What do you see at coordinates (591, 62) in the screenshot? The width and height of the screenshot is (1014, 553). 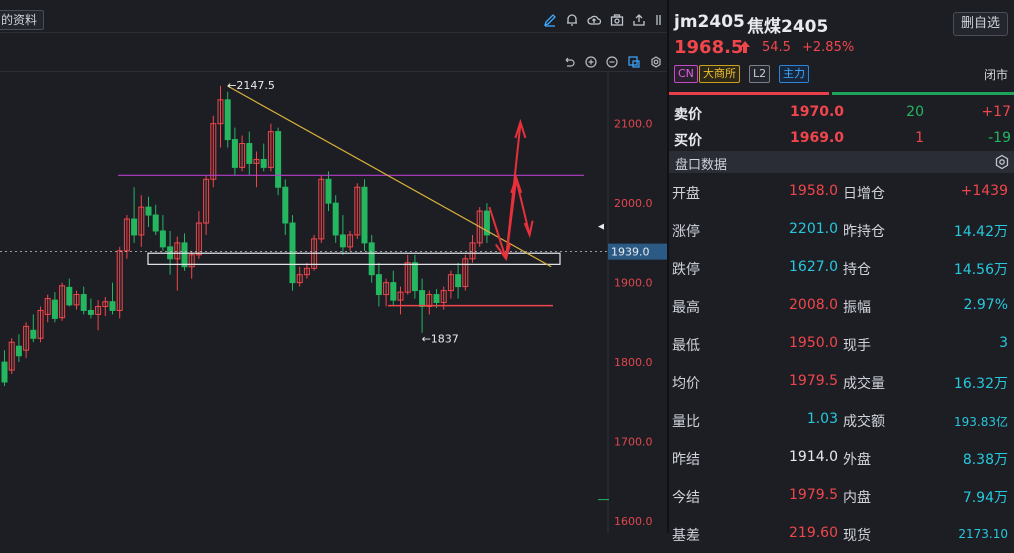 I see `zoom-in-icon` at bounding box center [591, 62].